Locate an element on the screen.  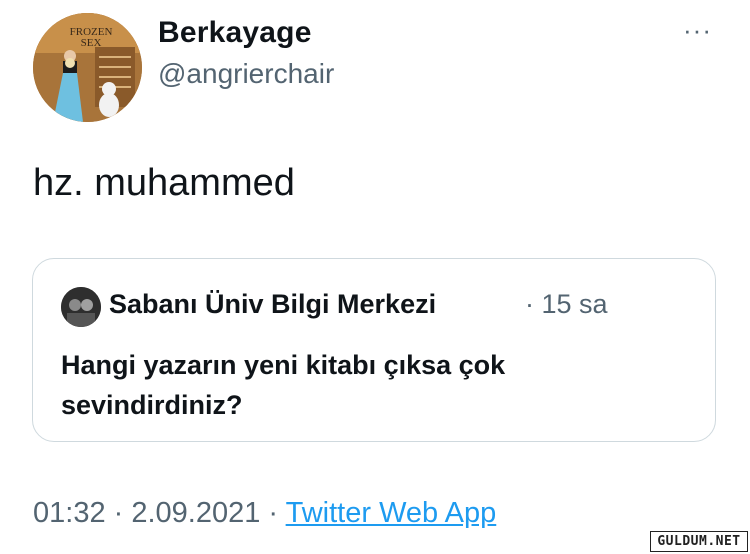
tweet-date: 2.09.2021 is located at coordinates (195, 513).